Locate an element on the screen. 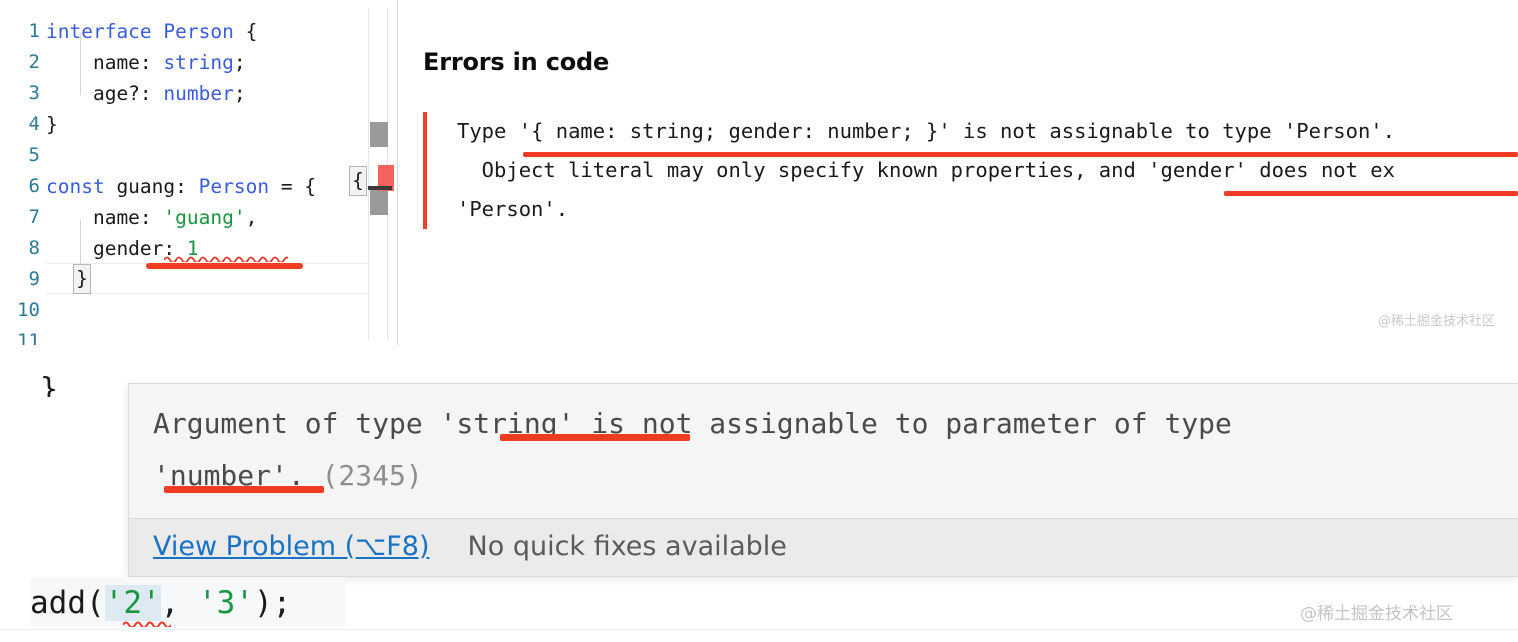 Image resolution: width=1518 pixels, height=642 pixels. scrollbar-thumb-upper is located at coordinates (379, 134).